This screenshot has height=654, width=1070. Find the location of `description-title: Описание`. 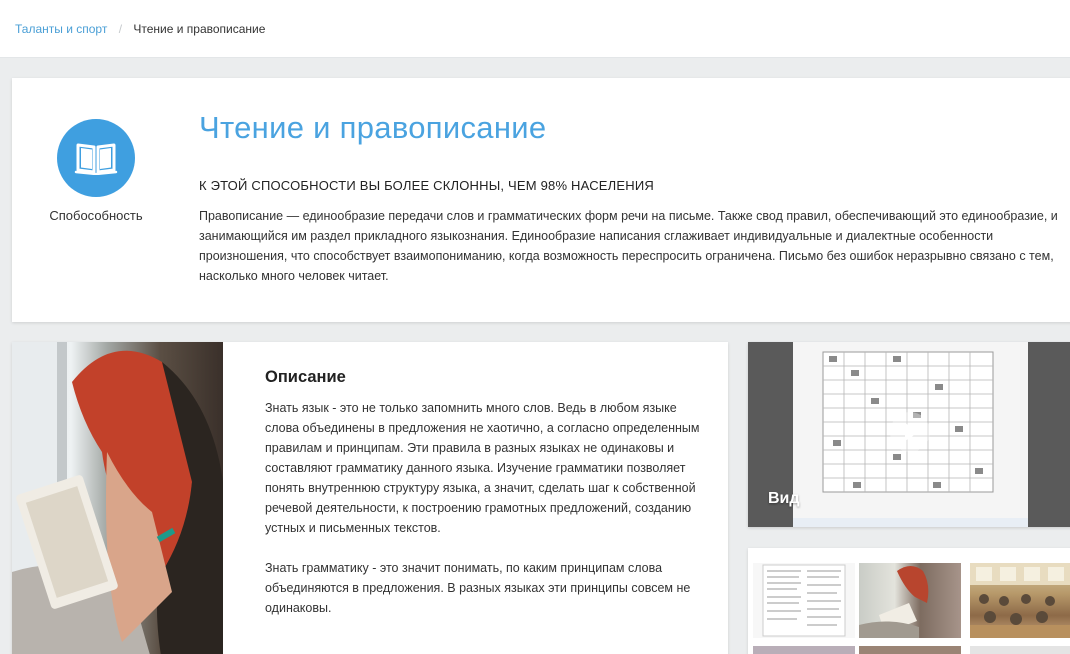

description-title: Описание is located at coordinates (305, 377).